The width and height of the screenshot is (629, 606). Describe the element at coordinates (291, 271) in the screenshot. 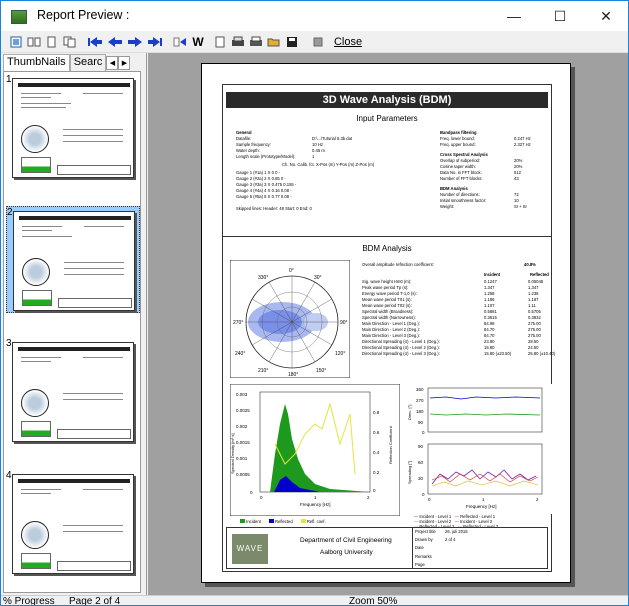

I see `polar-label: 0°` at that location.